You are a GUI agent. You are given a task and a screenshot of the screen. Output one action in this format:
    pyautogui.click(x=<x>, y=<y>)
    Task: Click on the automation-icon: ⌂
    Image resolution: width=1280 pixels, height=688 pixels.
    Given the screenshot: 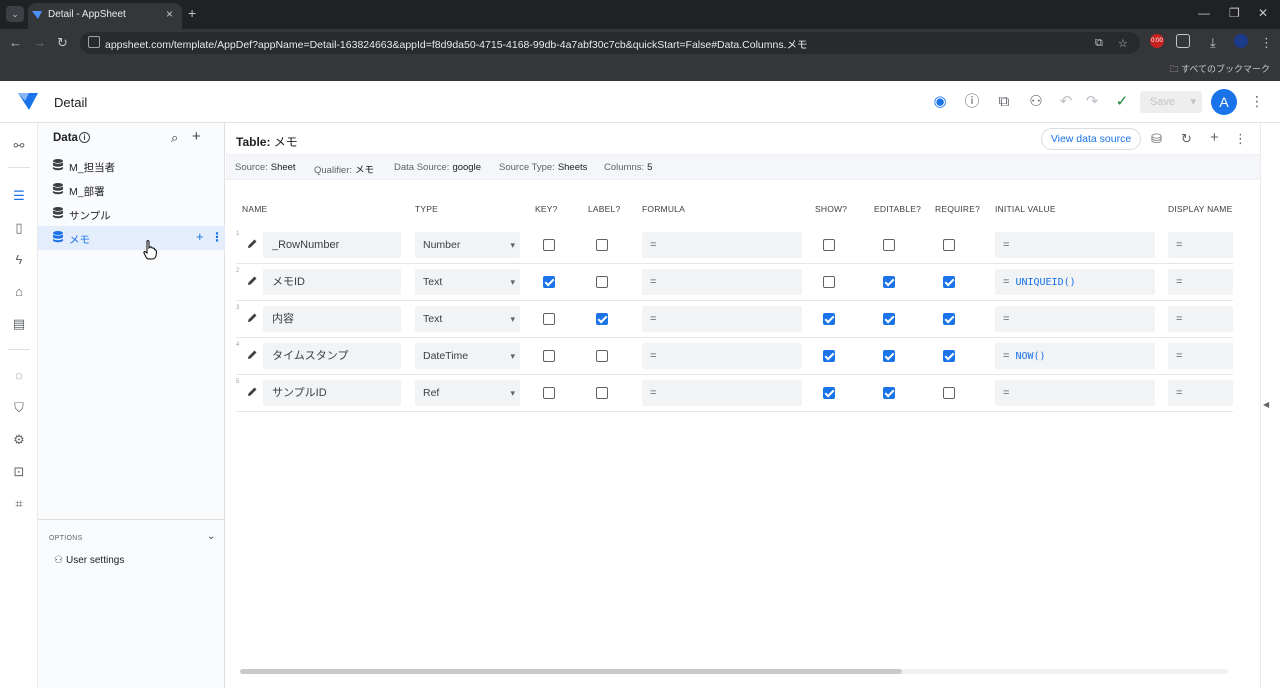 What is the action you would take?
    pyautogui.click(x=19, y=292)
    